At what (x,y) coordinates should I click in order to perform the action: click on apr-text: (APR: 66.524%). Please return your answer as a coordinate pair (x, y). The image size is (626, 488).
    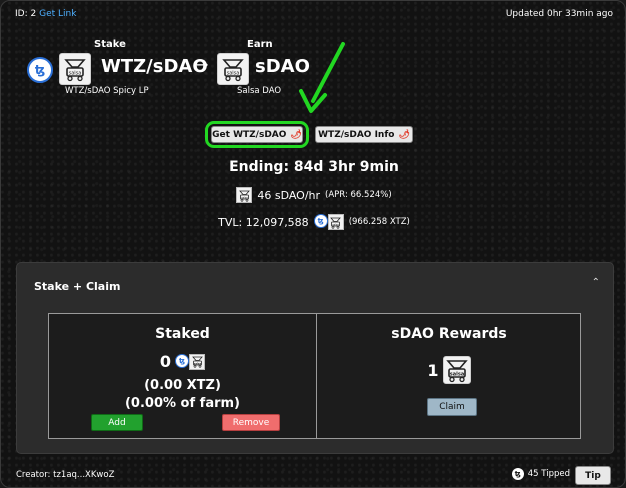
    Looking at the image, I should click on (358, 195).